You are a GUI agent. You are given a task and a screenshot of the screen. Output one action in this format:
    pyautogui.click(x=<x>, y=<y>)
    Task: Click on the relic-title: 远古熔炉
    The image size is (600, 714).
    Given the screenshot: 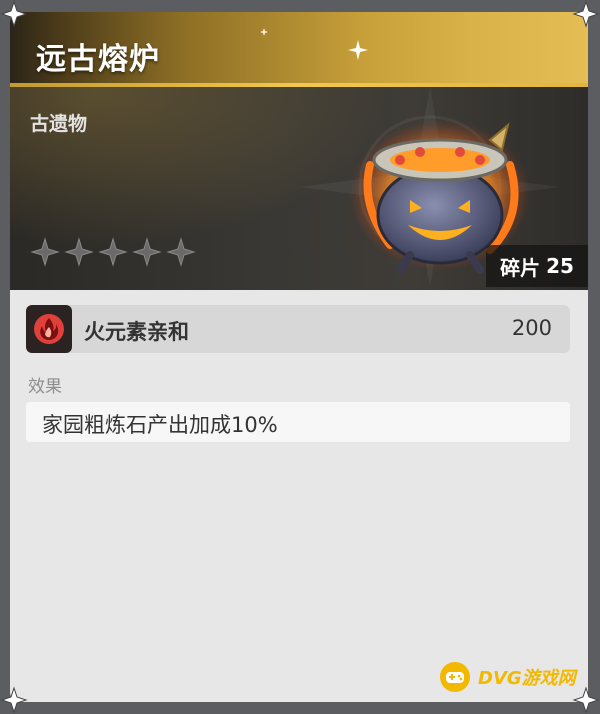 What is the action you would take?
    pyautogui.click(x=98, y=59)
    